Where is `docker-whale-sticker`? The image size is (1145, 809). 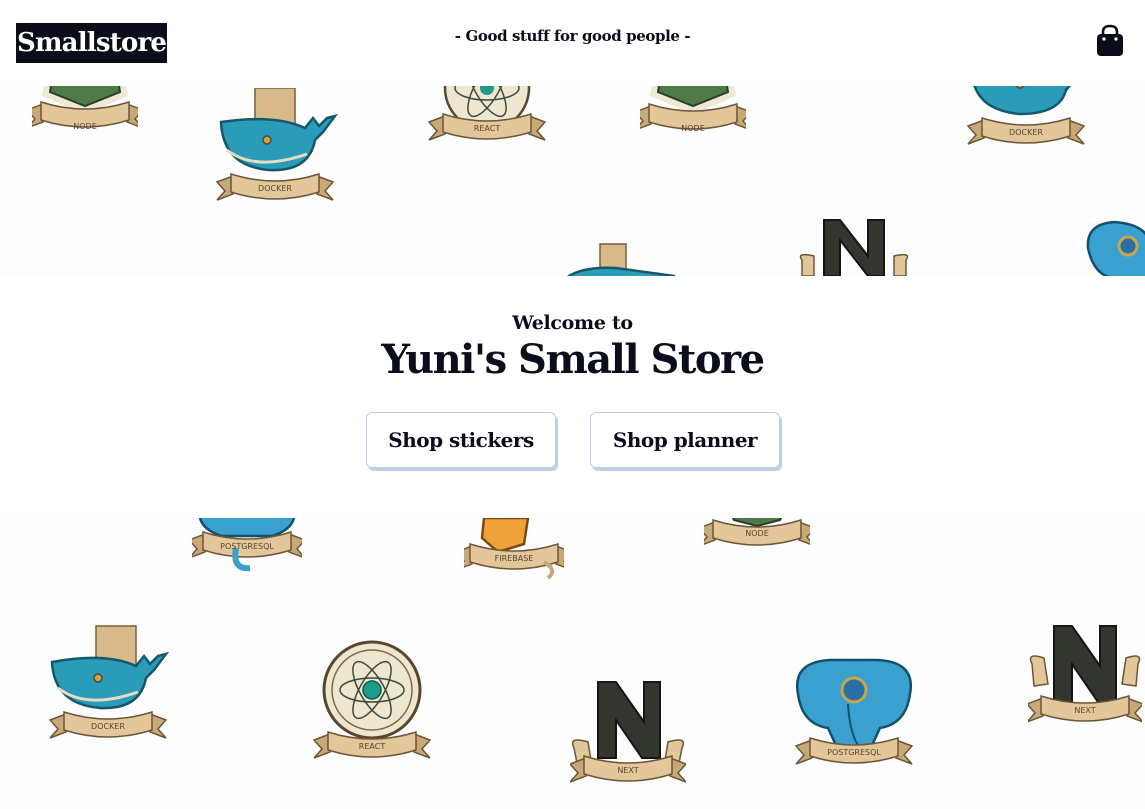 docker-whale-sticker is located at coordinates (621, 259).